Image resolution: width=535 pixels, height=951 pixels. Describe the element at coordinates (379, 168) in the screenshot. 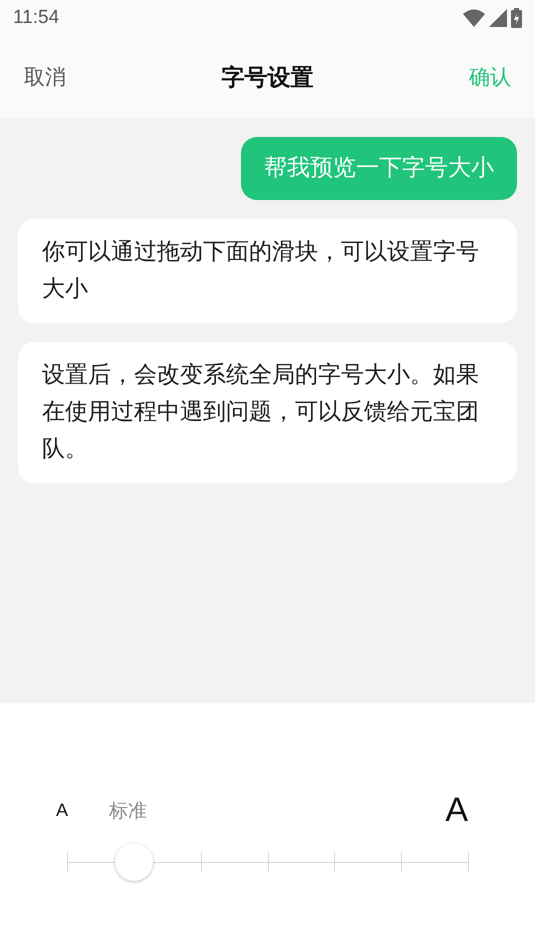

I see `user-message: 帮我预览一下字号大小` at that location.